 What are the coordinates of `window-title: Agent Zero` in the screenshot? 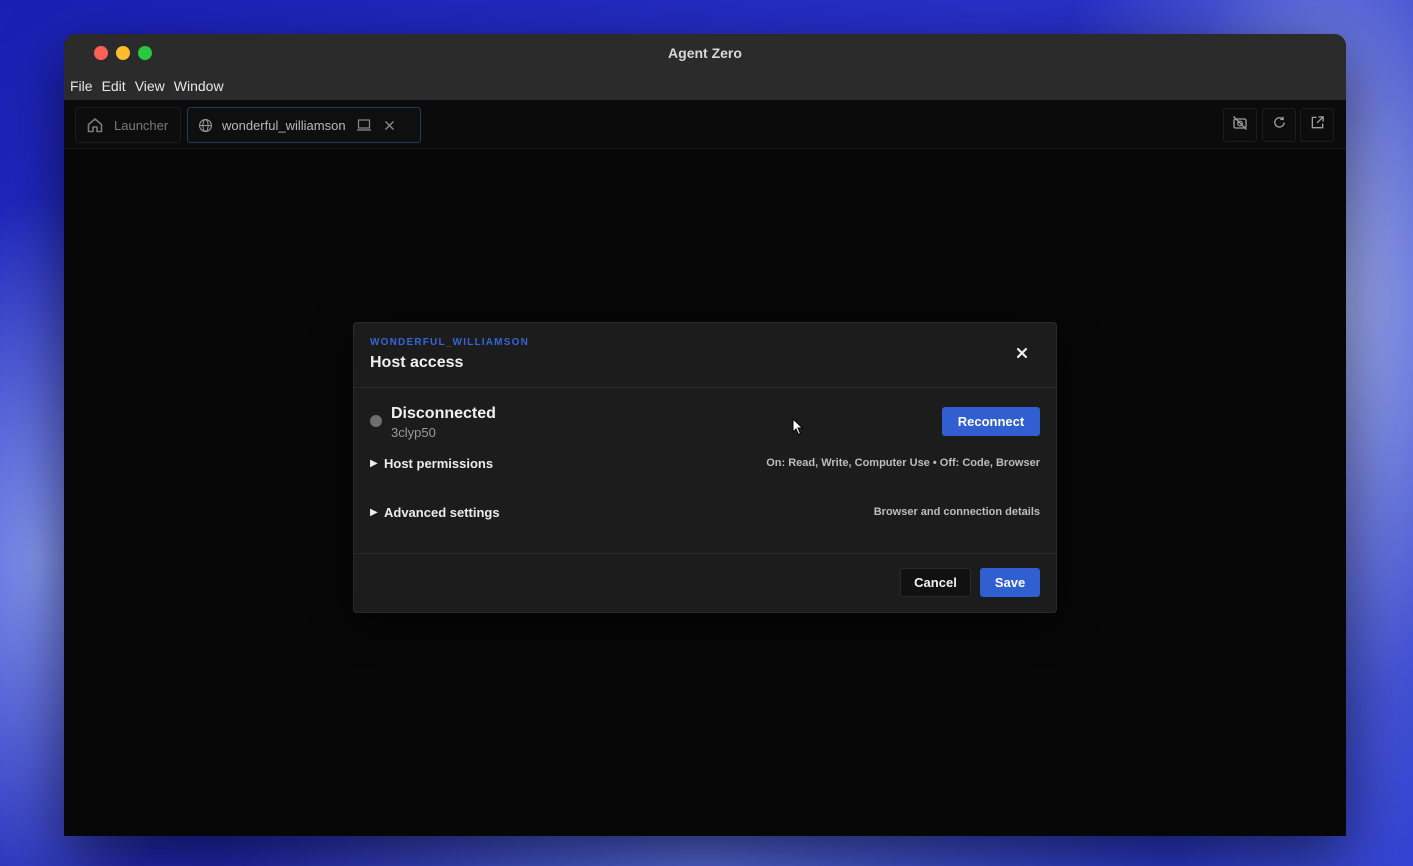 It's located at (705, 53).